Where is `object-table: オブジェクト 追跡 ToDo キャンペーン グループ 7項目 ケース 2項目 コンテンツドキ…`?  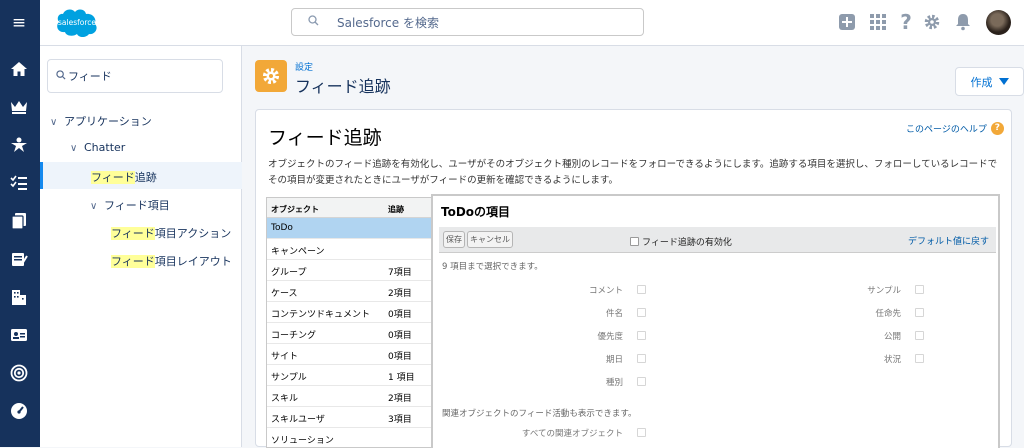 object-table: オブジェクト 追跡 ToDo キャンペーン グループ 7項目 ケース 2項目 コンテンツドキ… is located at coordinates (348, 322).